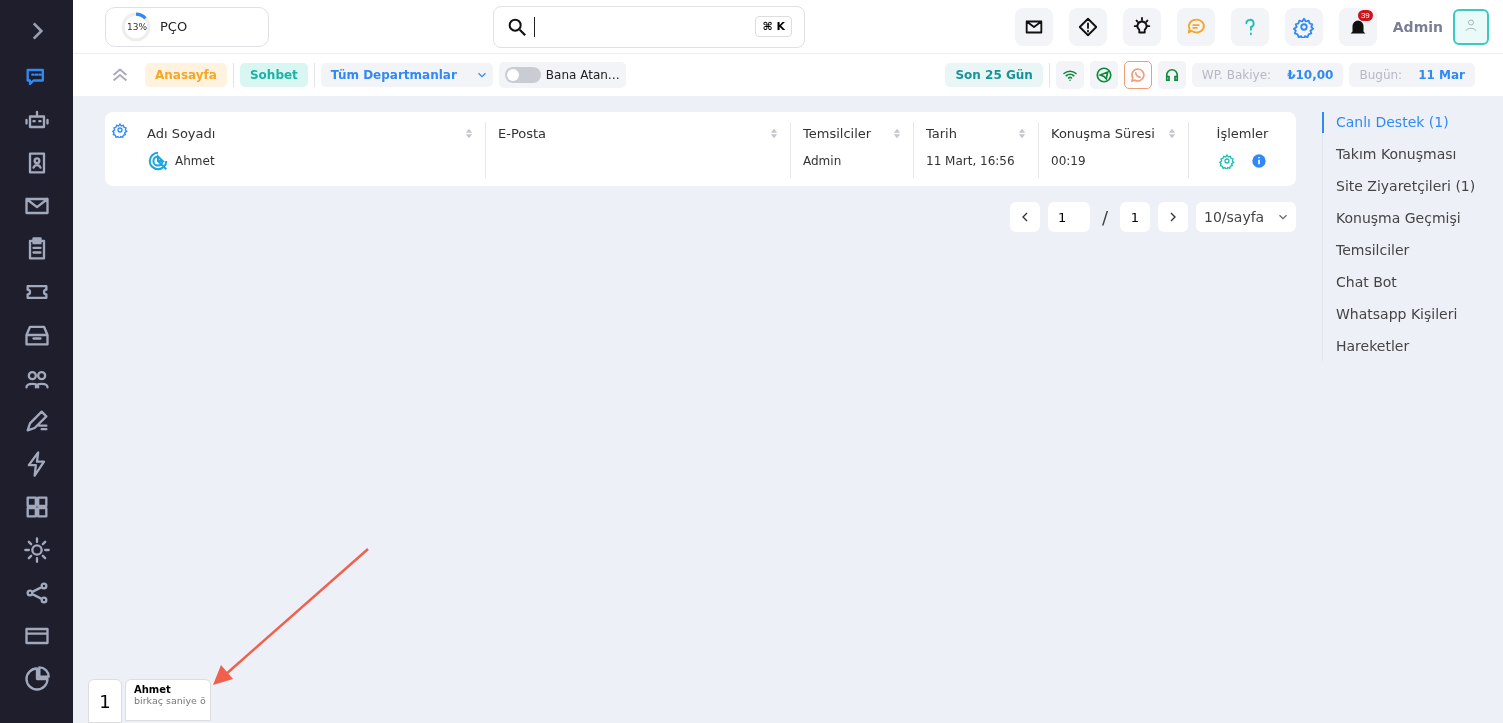 Image resolution: width=1503 pixels, height=723 pixels. I want to click on column-header: Konuşma Süresi, so click(1103, 133).